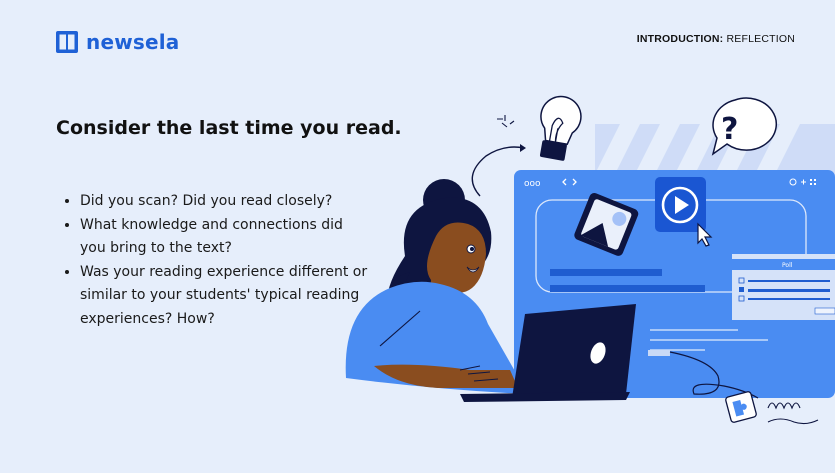 Image resolution: width=835 pixels, height=473 pixels. I want to click on section-label: INTRODUCTION: REFLECTION, so click(716, 39).